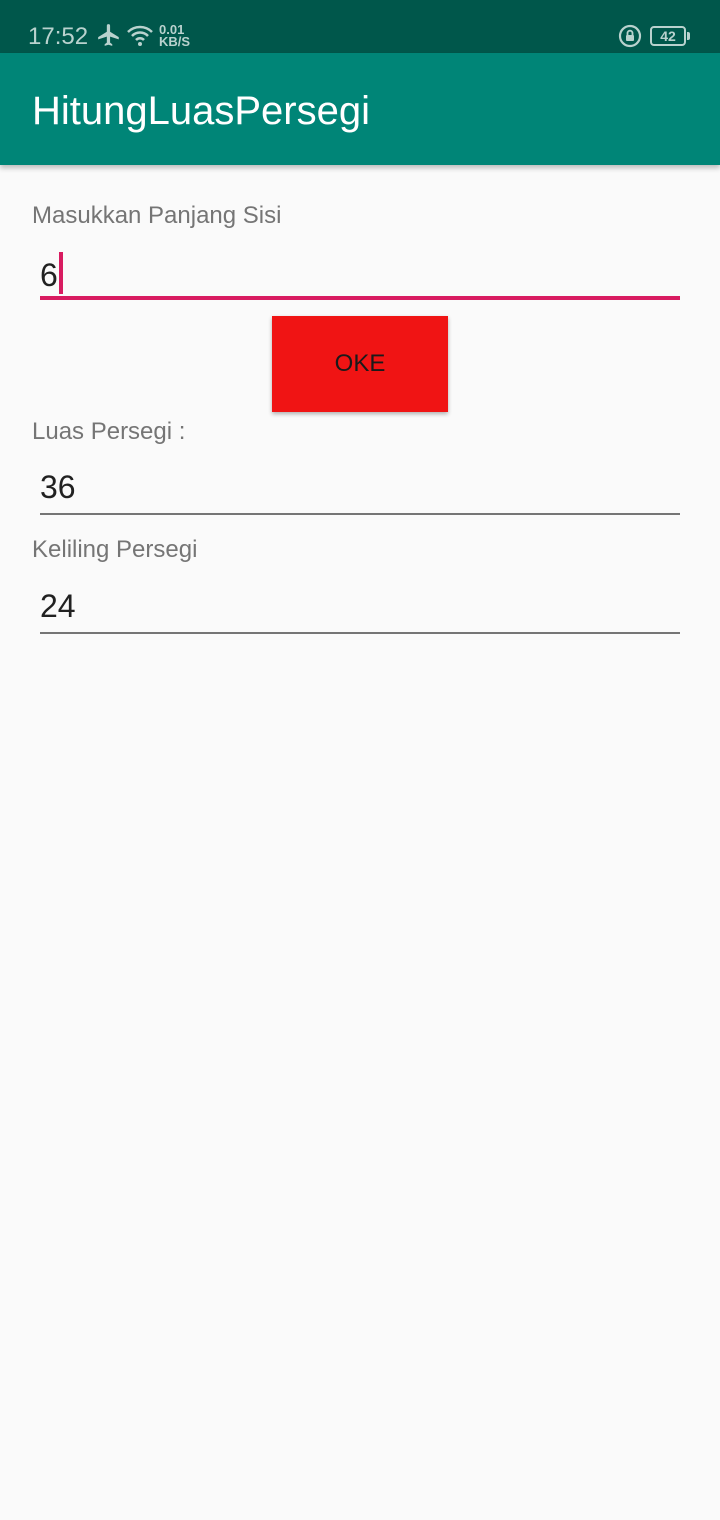  What do you see at coordinates (108, 35) in the screenshot?
I see `airplane-icon` at bounding box center [108, 35].